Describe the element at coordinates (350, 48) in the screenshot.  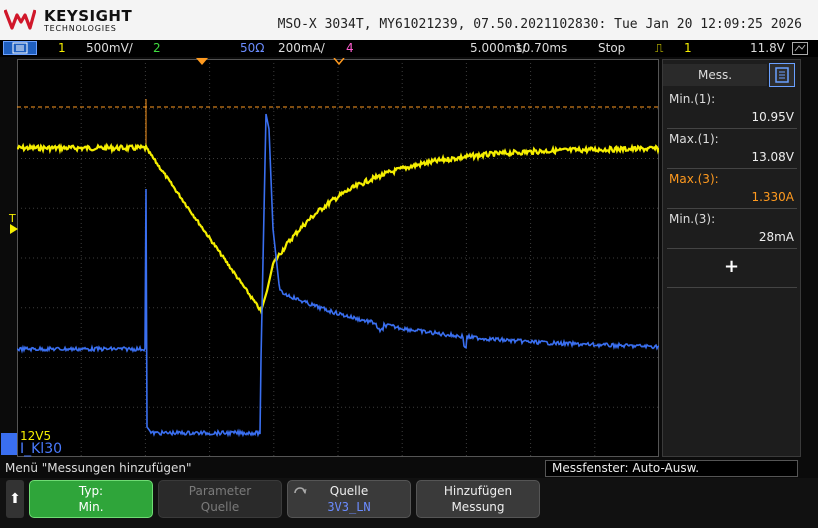
I see `ch4-number: 4` at that location.